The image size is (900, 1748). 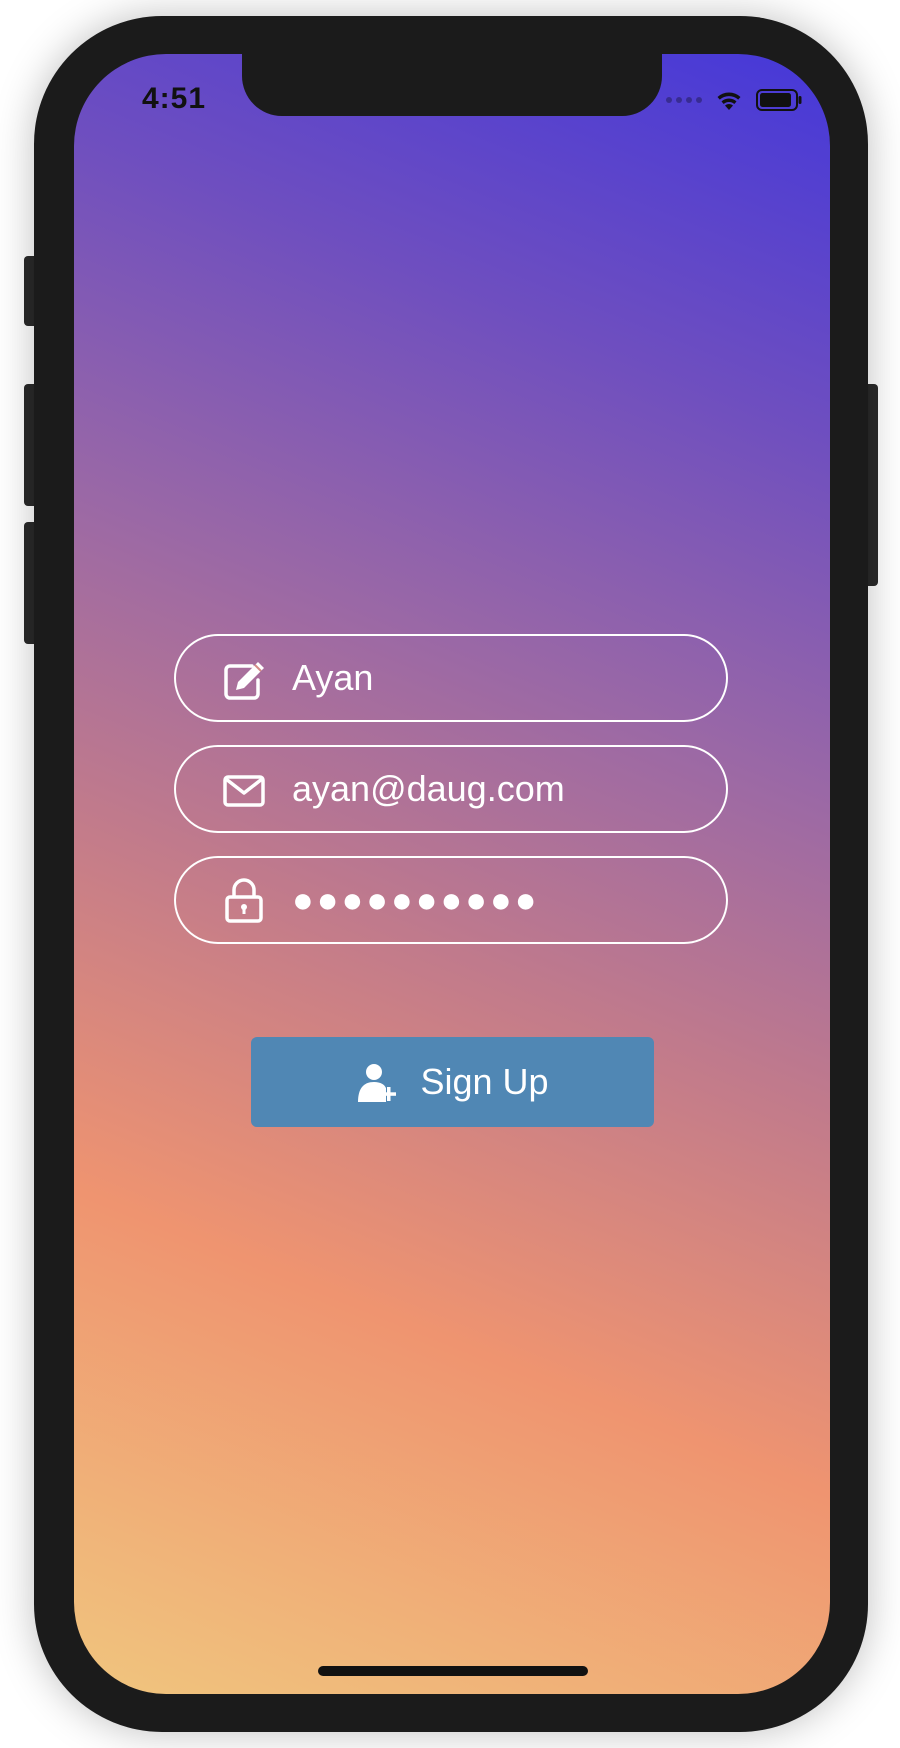 I want to click on password-field: ●●●●●●●●●●, so click(x=451, y=900).